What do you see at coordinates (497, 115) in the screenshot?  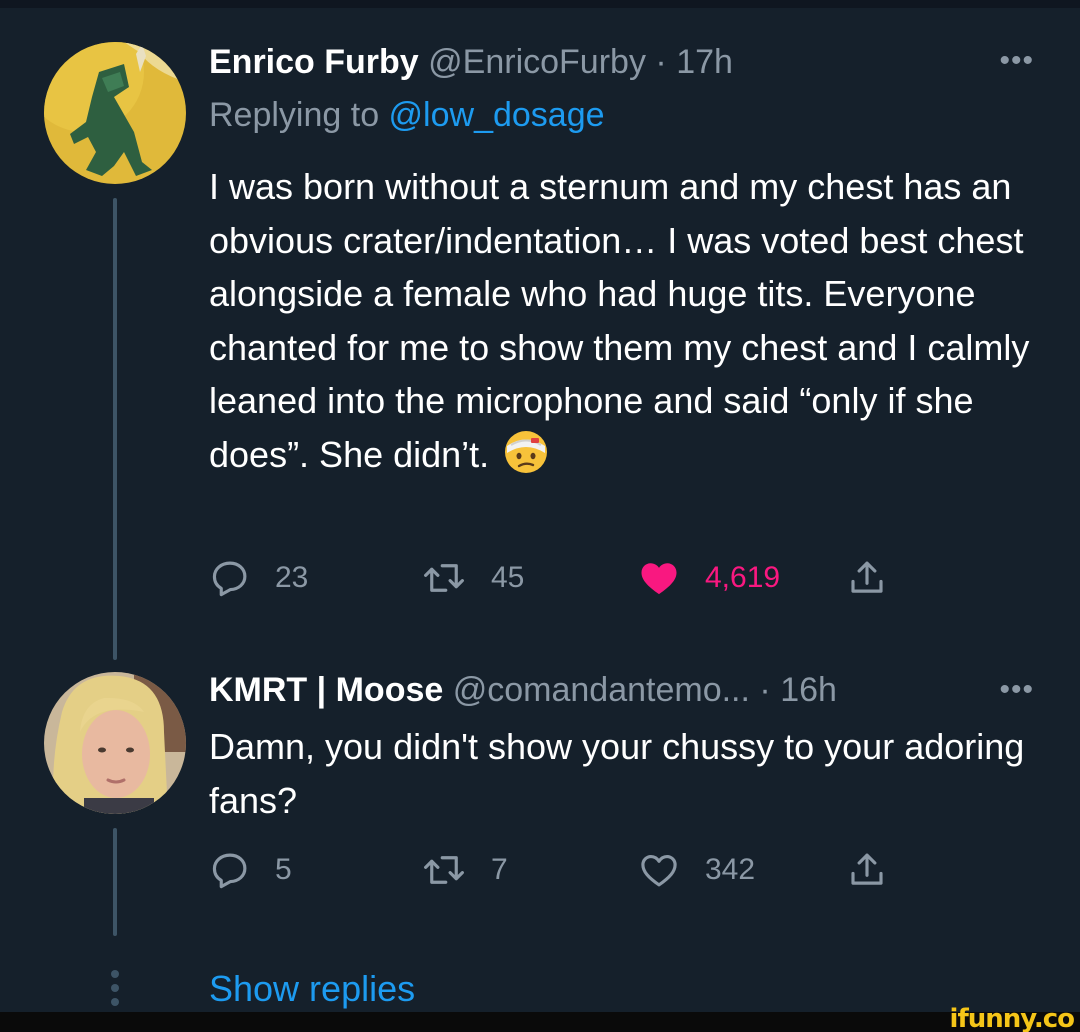 I see `replying-to-handle: @low_dosage` at bounding box center [497, 115].